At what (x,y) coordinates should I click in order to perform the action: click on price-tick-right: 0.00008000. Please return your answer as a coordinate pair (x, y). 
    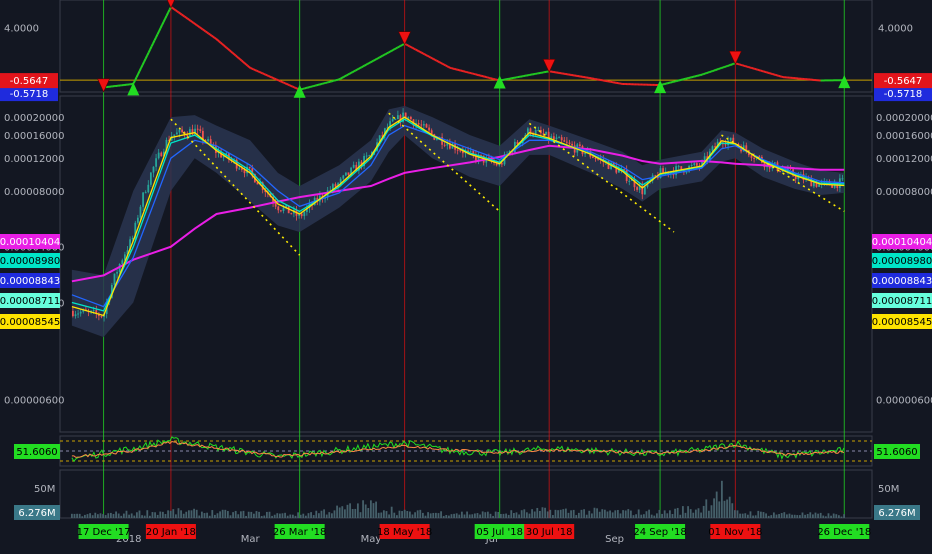
    Looking at the image, I should click on (904, 192).